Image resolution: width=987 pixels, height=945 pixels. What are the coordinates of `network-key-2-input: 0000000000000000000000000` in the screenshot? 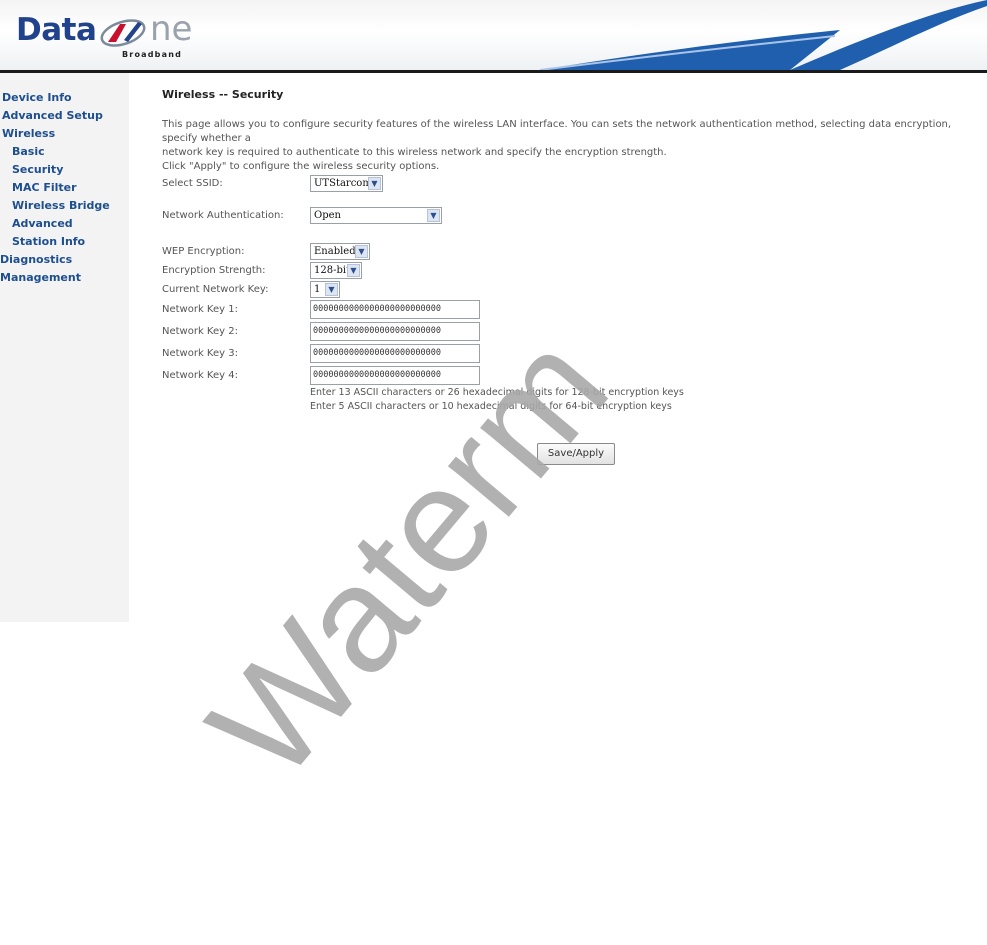 It's located at (395, 331).